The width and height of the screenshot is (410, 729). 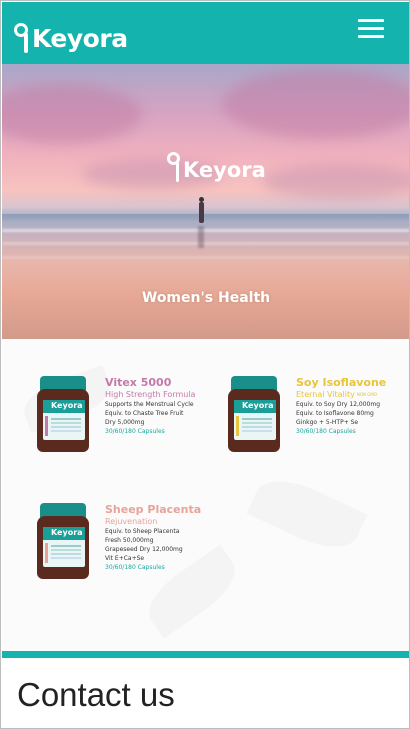 What do you see at coordinates (150, 394) in the screenshot?
I see `product-subtitle: High Strength Formula` at bounding box center [150, 394].